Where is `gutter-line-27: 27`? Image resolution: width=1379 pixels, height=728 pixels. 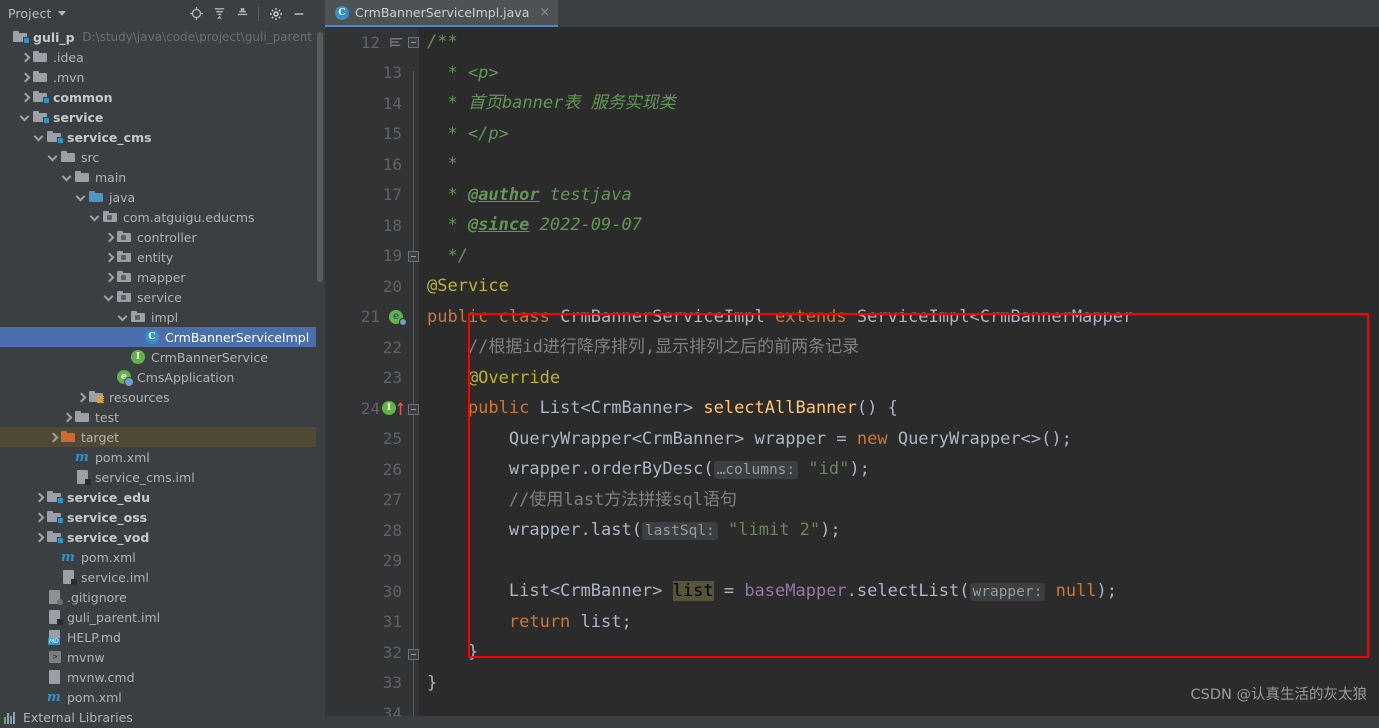 gutter-line-27: 27 is located at coordinates (367, 500).